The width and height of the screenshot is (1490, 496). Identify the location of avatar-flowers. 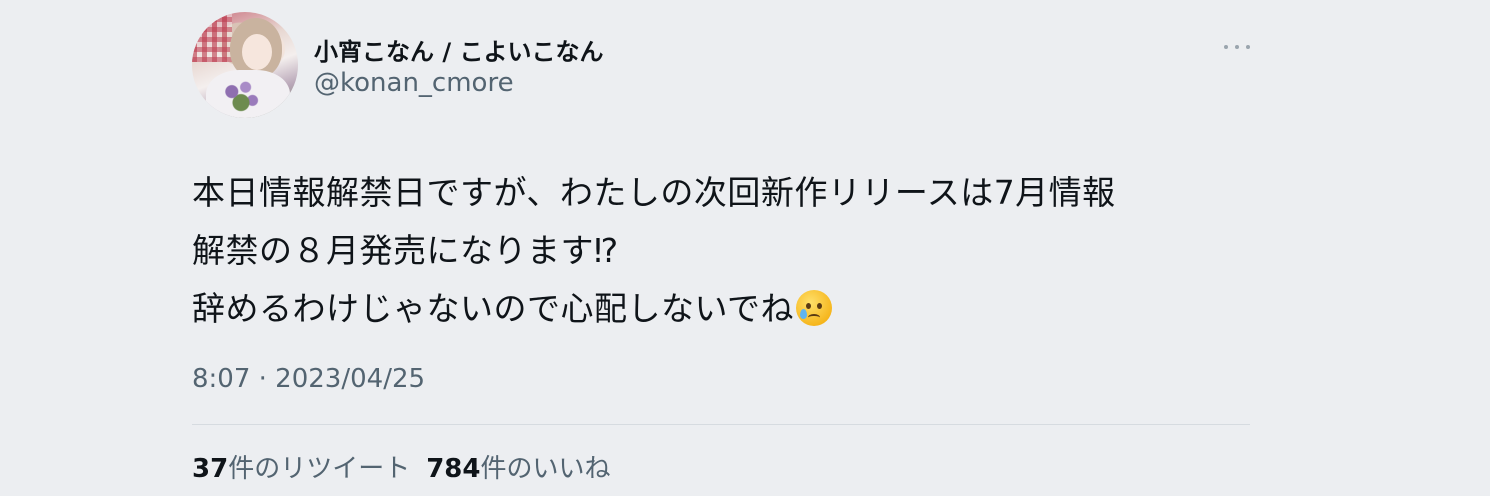
(241, 96).